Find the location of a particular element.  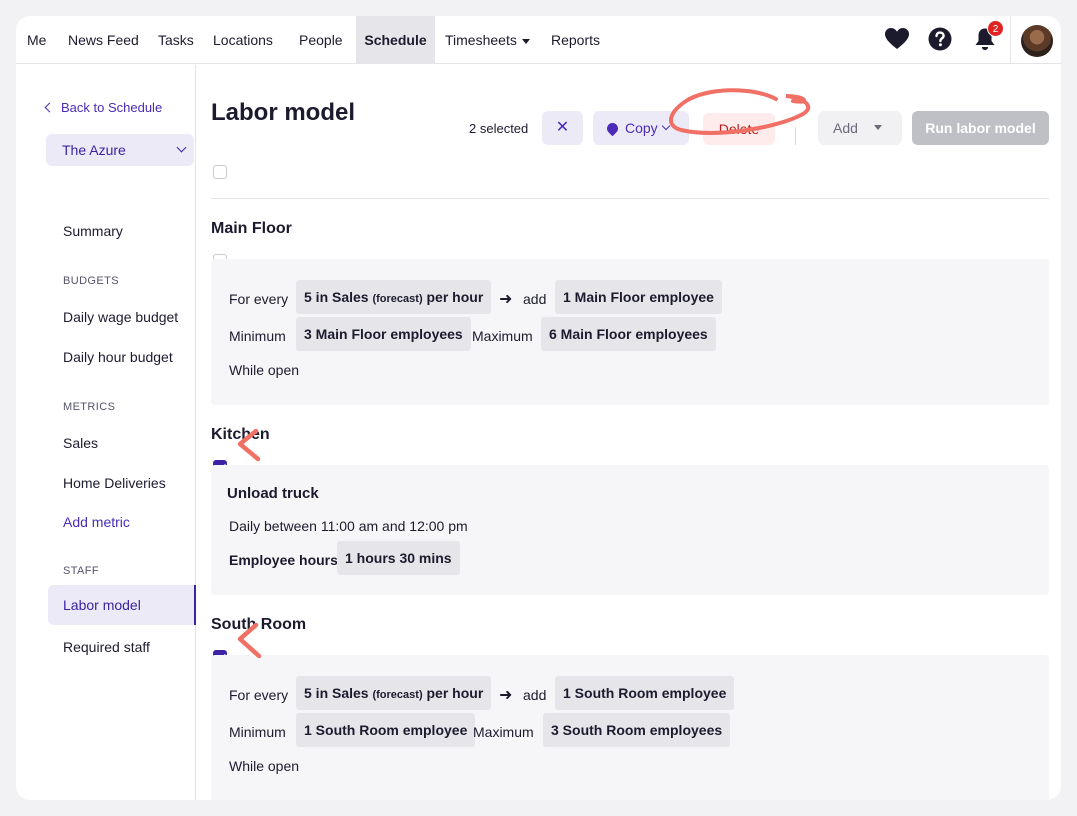

notification-badge: 2 is located at coordinates (995, 28).